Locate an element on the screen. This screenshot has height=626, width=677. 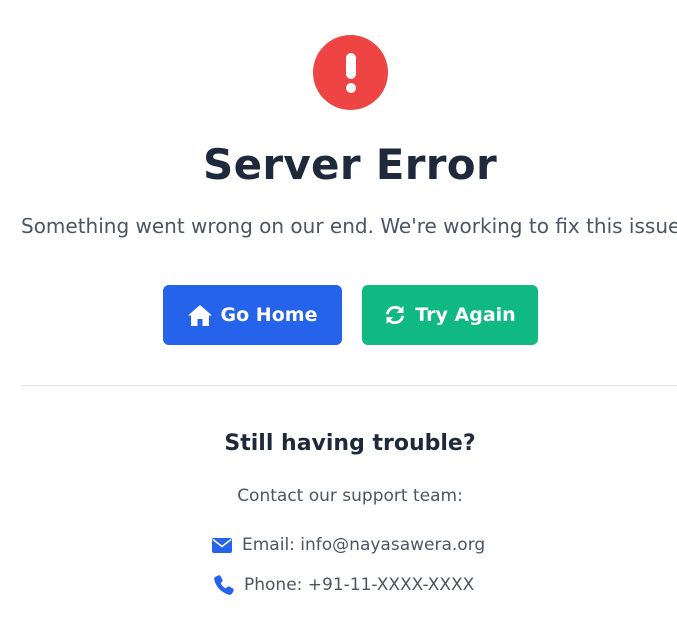
try-again-label: Try Again is located at coordinates (465, 315).